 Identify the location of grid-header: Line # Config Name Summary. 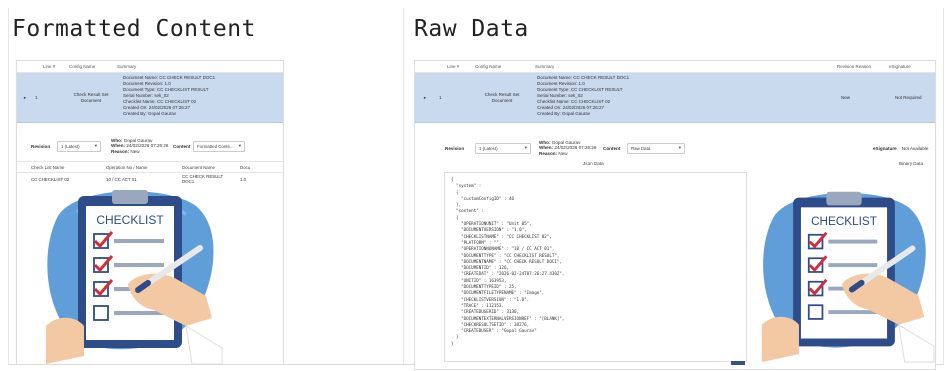
(150, 67).